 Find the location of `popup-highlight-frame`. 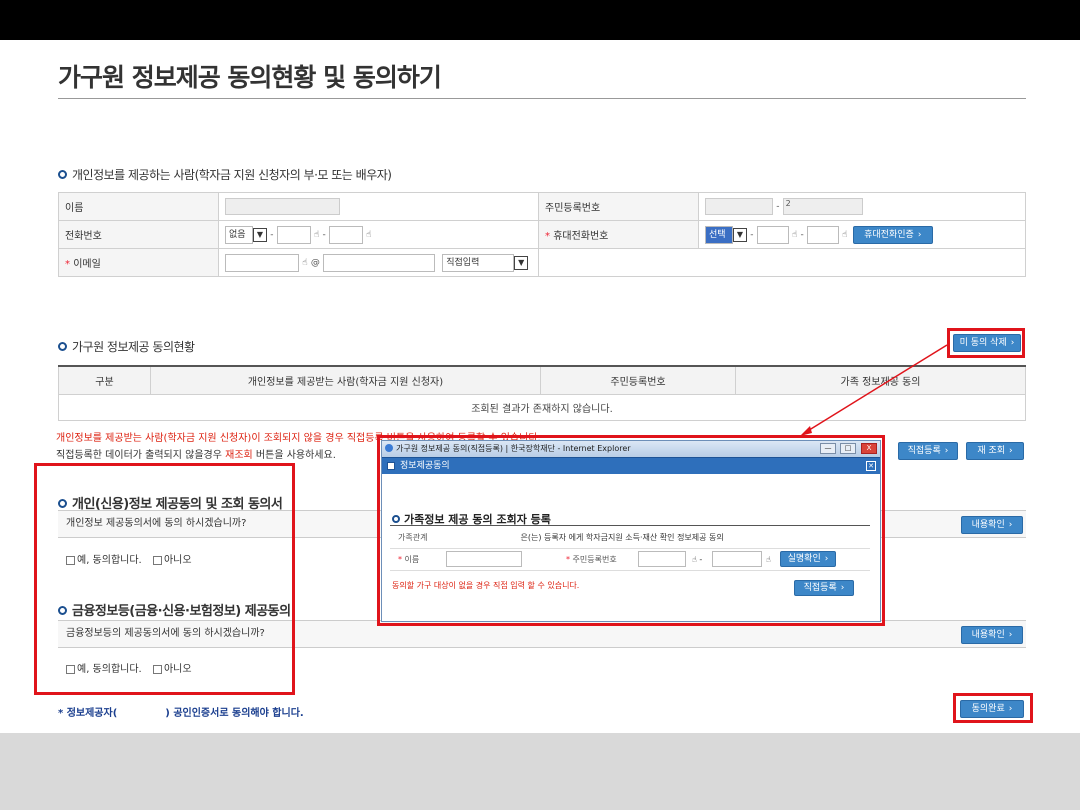

popup-highlight-frame is located at coordinates (631, 530).